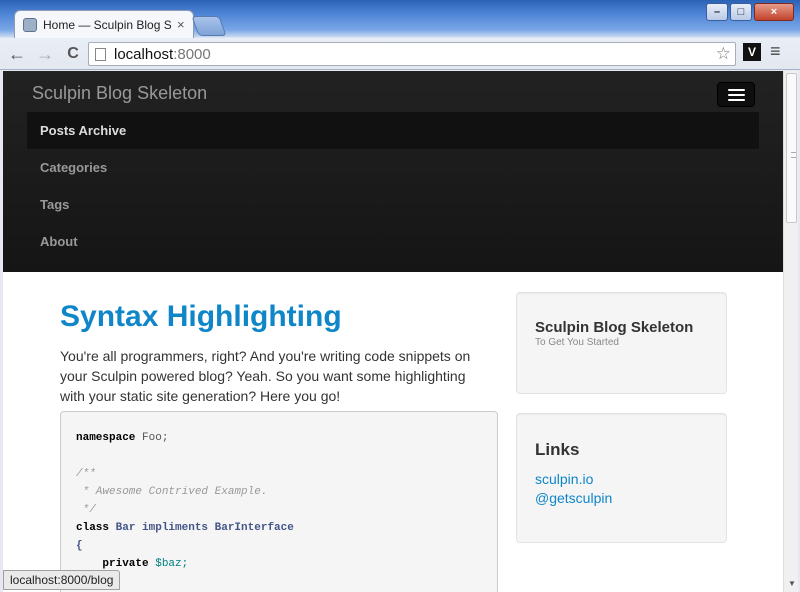  I want to click on minimize-button: –, so click(717, 12).